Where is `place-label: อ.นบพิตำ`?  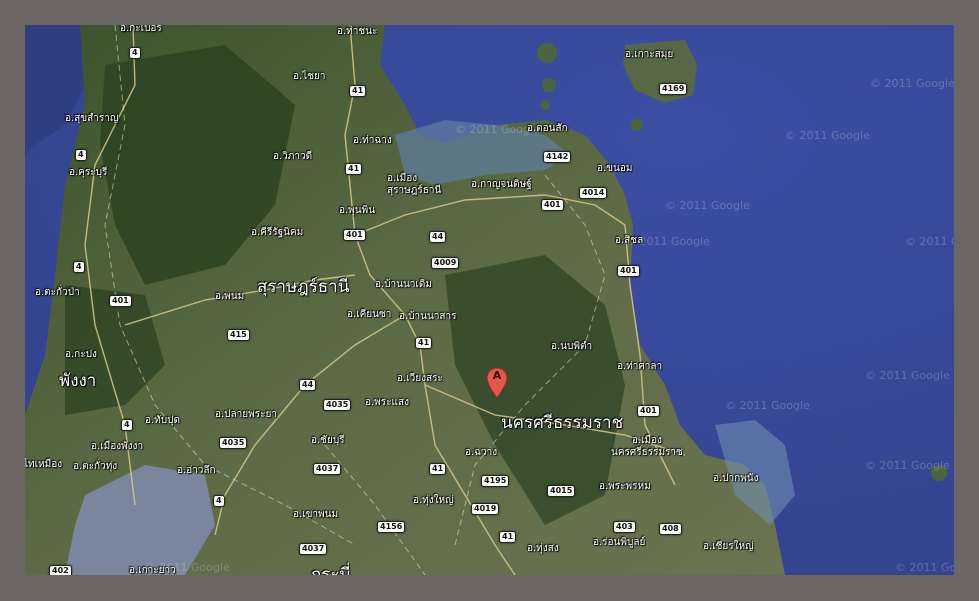
place-label: อ.นบพิตำ is located at coordinates (572, 346).